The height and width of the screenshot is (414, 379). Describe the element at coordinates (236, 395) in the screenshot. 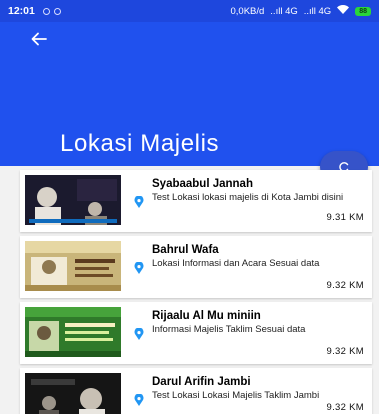

I see `item-description: Test Lokasi Lokasi Majelis Taklim Jambi` at that location.